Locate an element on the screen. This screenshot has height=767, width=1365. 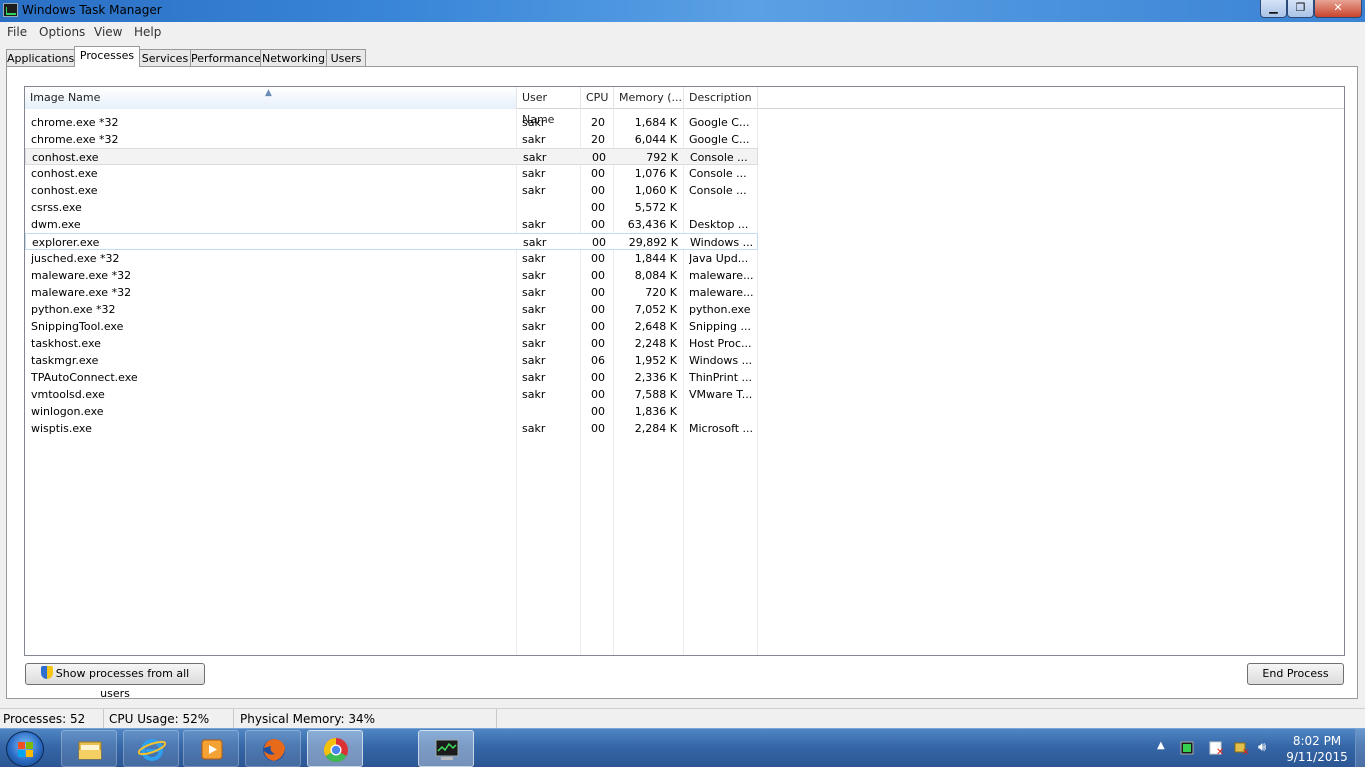
windows-logo-icon is located at coordinates (26, 749).